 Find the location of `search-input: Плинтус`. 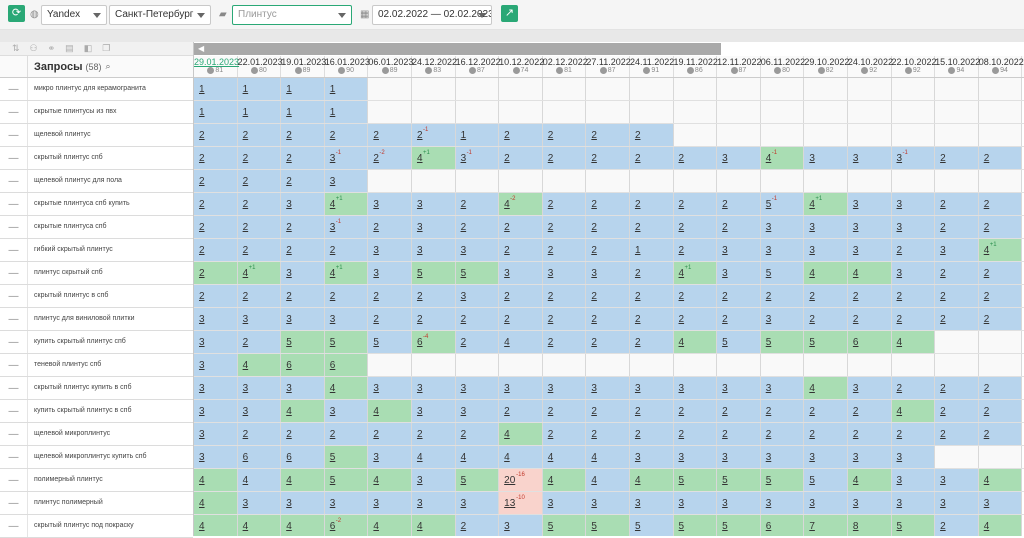

search-input: Плинтус is located at coordinates (292, 15).